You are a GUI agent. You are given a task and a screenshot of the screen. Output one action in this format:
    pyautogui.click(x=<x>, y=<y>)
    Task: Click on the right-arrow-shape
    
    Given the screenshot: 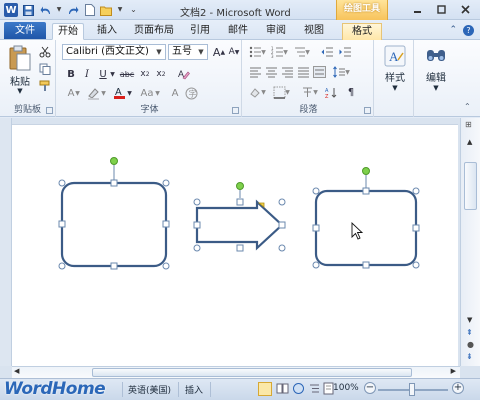 What is the action you would take?
    pyautogui.click(x=239, y=217)
    